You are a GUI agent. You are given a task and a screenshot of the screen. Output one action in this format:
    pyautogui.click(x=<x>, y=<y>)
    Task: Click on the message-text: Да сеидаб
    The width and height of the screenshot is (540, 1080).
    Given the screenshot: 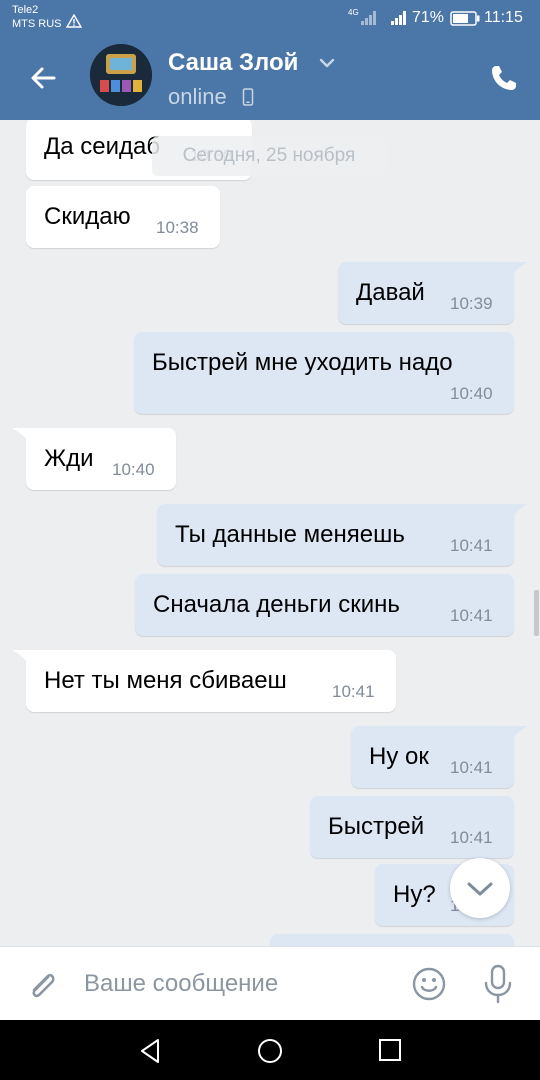 What is the action you would take?
    pyautogui.click(x=102, y=146)
    